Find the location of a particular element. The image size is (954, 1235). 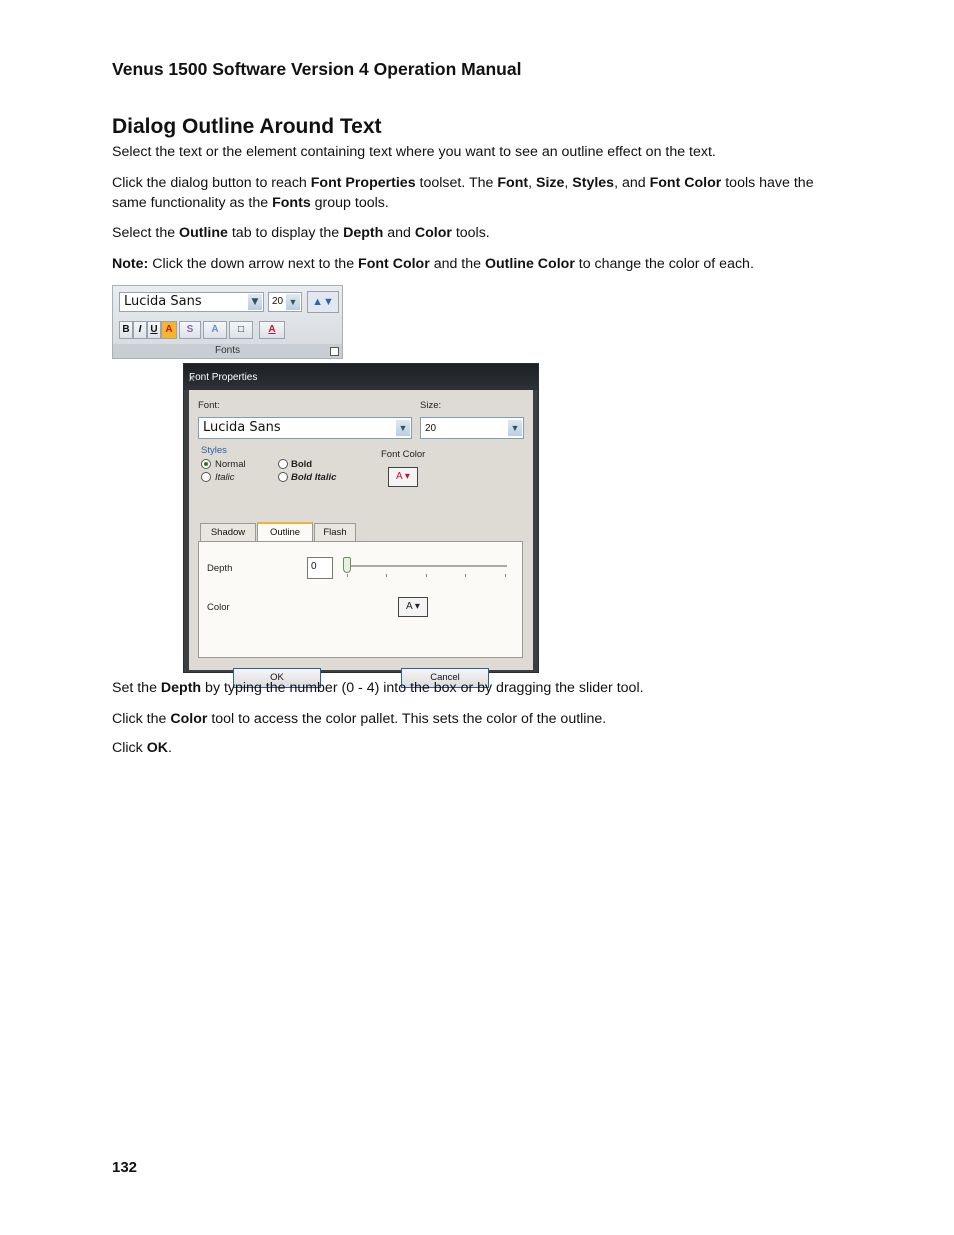

ribbon-font-combo: Lucida Sans ▼ is located at coordinates (191, 302).